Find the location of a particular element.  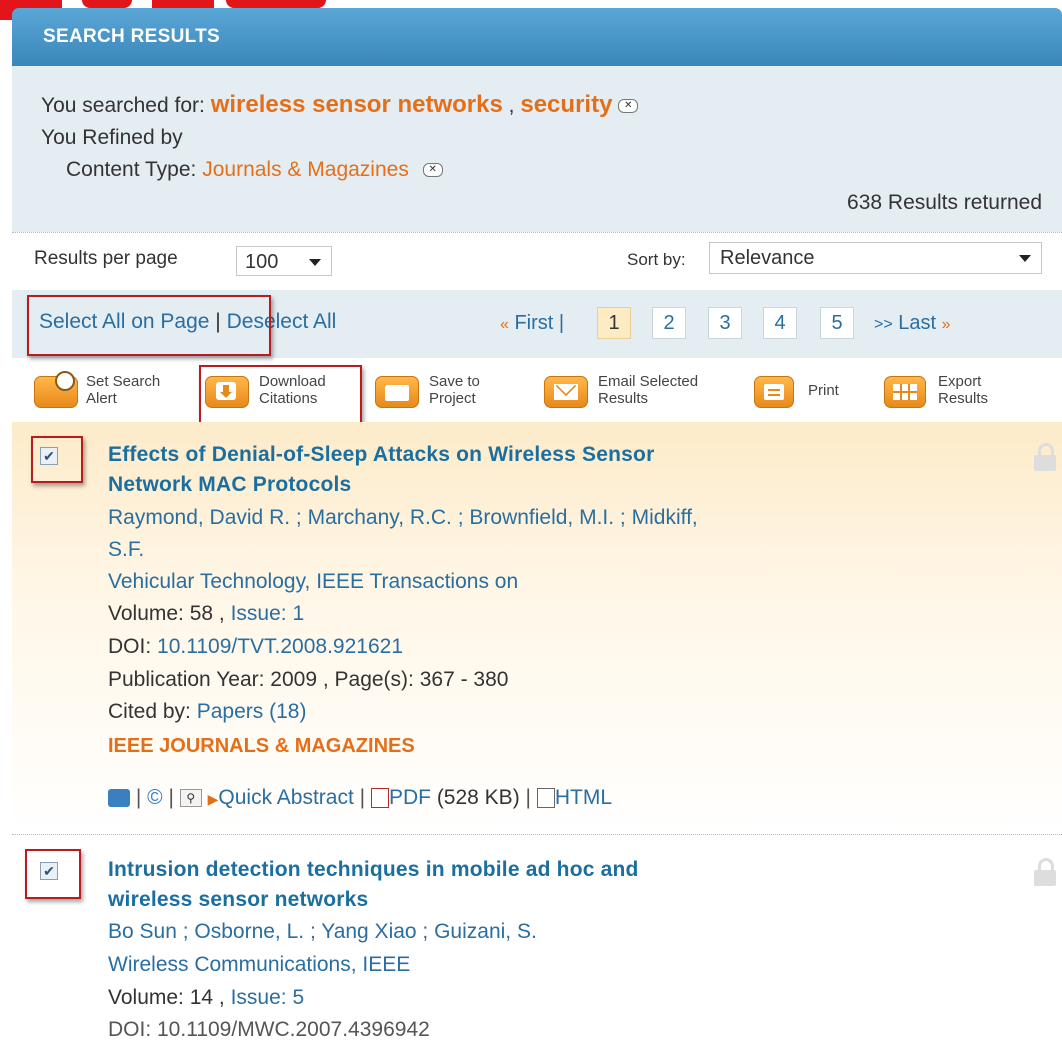

print-label: Print is located at coordinates (823, 390).